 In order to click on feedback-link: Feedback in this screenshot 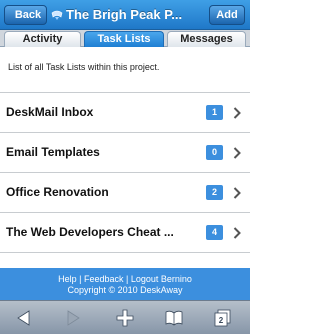, I will do `click(104, 279)`.